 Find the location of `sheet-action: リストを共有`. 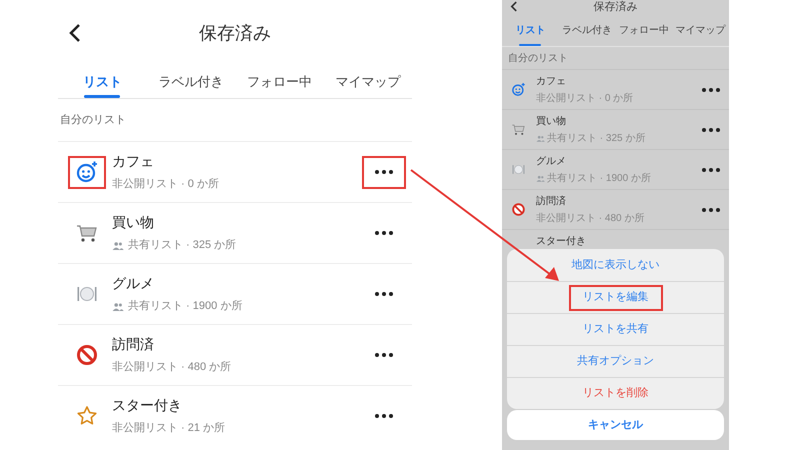

sheet-action: リストを共有 is located at coordinates (615, 329).